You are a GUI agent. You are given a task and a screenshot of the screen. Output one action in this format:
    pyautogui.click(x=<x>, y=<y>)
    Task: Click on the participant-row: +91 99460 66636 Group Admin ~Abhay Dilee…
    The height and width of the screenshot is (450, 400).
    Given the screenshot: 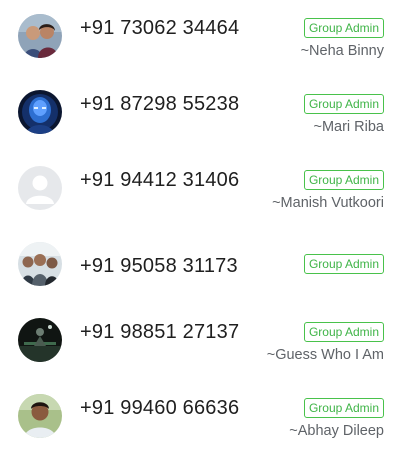 What is the action you would take?
    pyautogui.click(x=200, y=416)
    